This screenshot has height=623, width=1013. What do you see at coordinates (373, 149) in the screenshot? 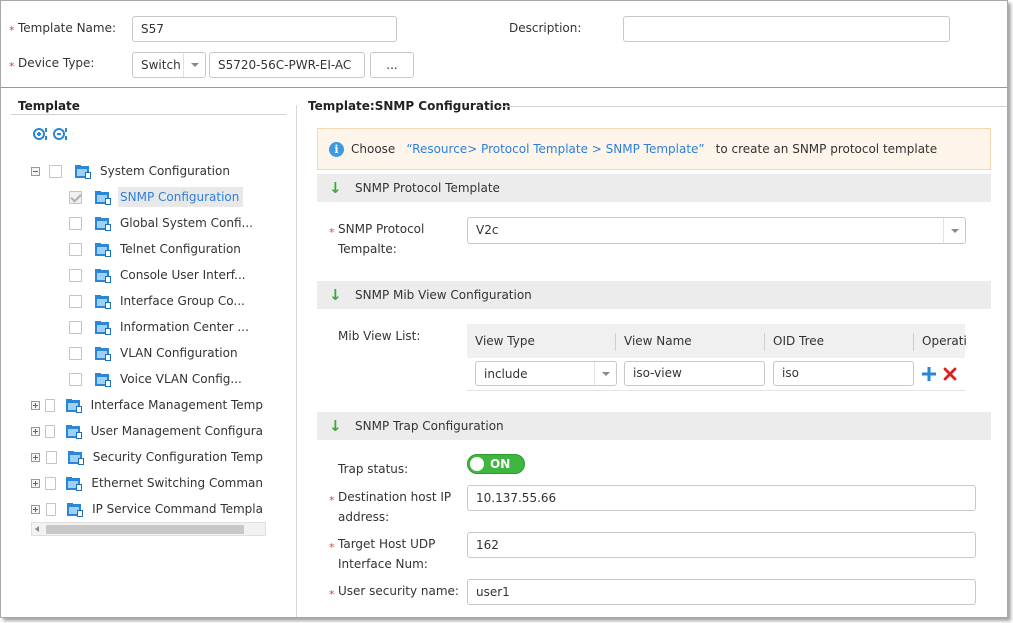
I see `info-prefix: Choose` at bounding box center [373, 149].